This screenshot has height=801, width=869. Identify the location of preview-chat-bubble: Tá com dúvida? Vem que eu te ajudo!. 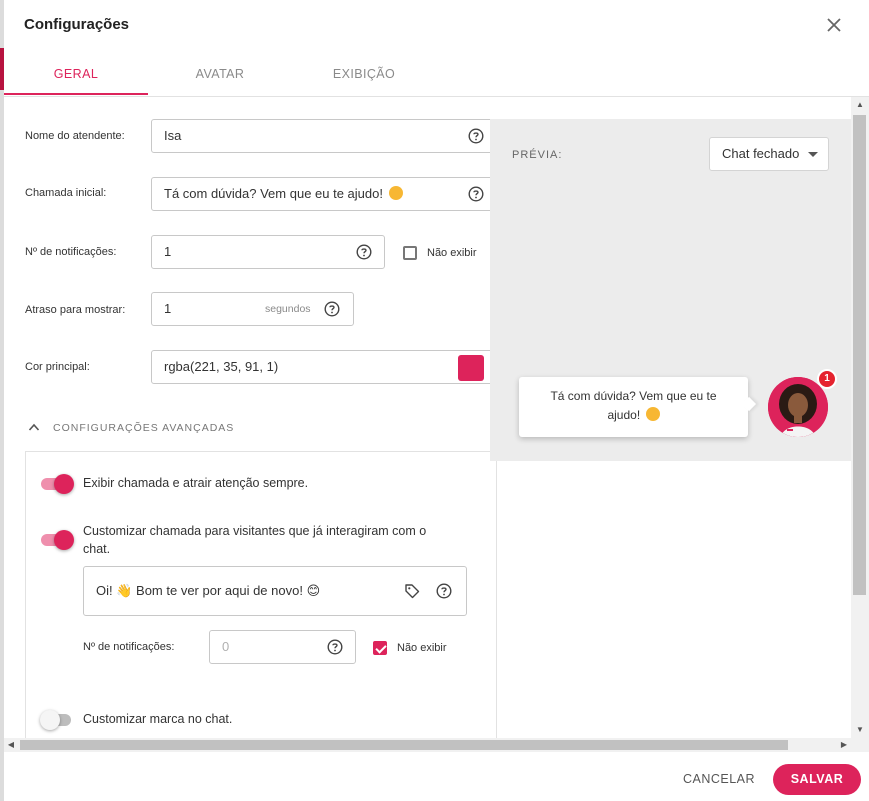
(633, 407).